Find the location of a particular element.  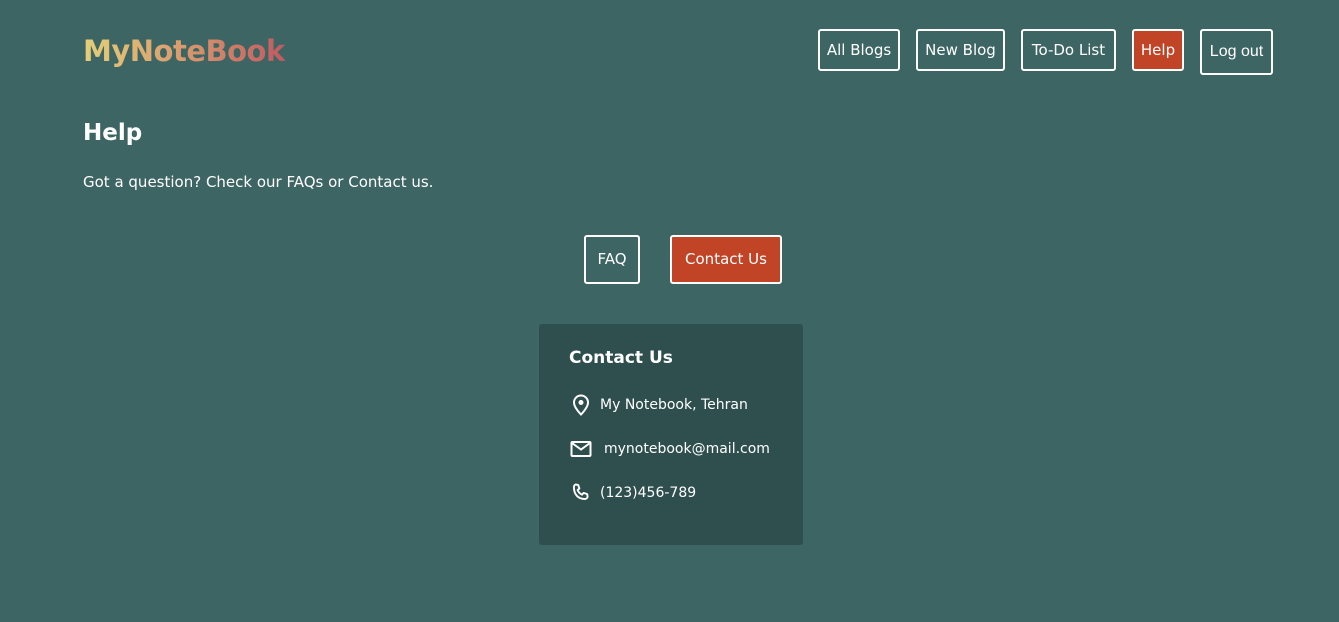

brand-logo: MyNoteBook is located at coordinates (184, 51).